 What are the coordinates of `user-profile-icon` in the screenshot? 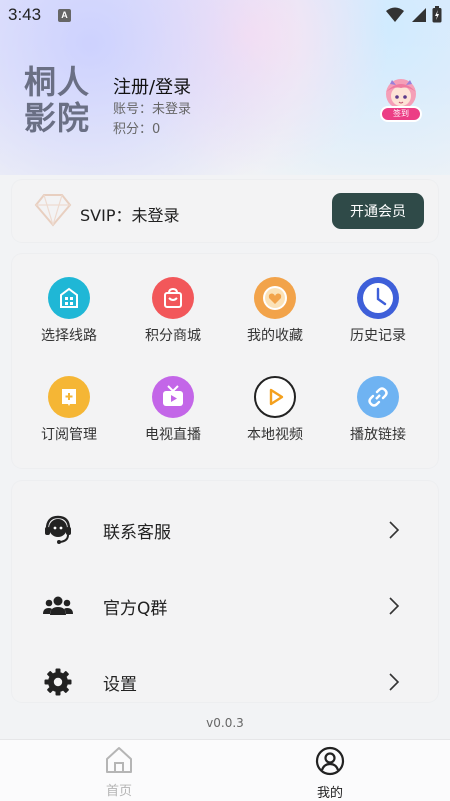 It's located at (330, 761).